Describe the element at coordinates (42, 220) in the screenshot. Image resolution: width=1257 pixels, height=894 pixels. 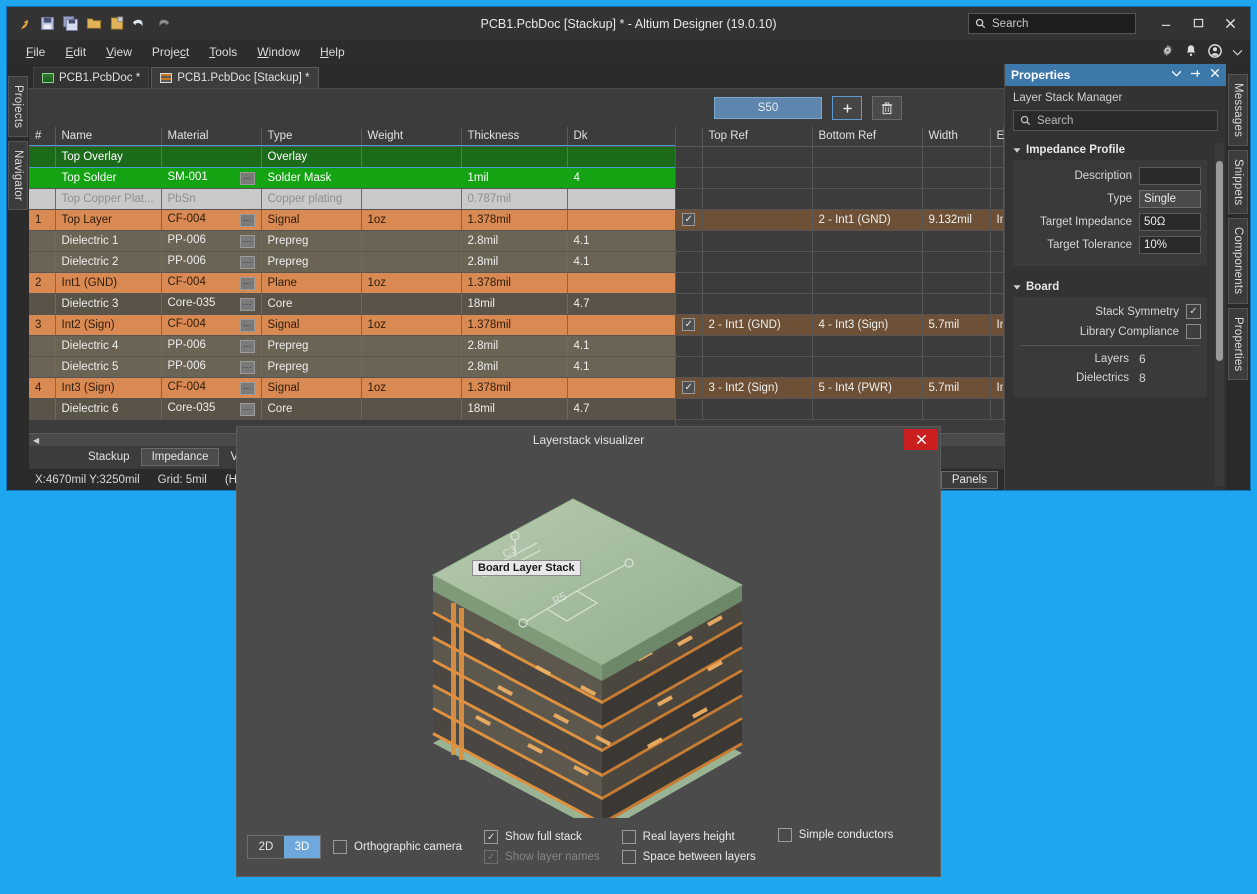
I see `cell-number: 1` at that location.